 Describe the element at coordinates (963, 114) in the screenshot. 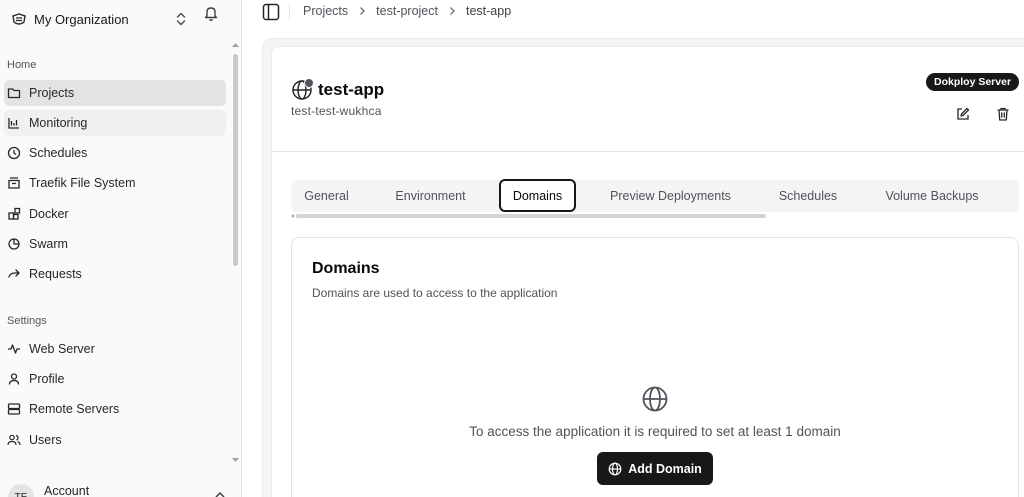

I see `edit-icon` at that location.